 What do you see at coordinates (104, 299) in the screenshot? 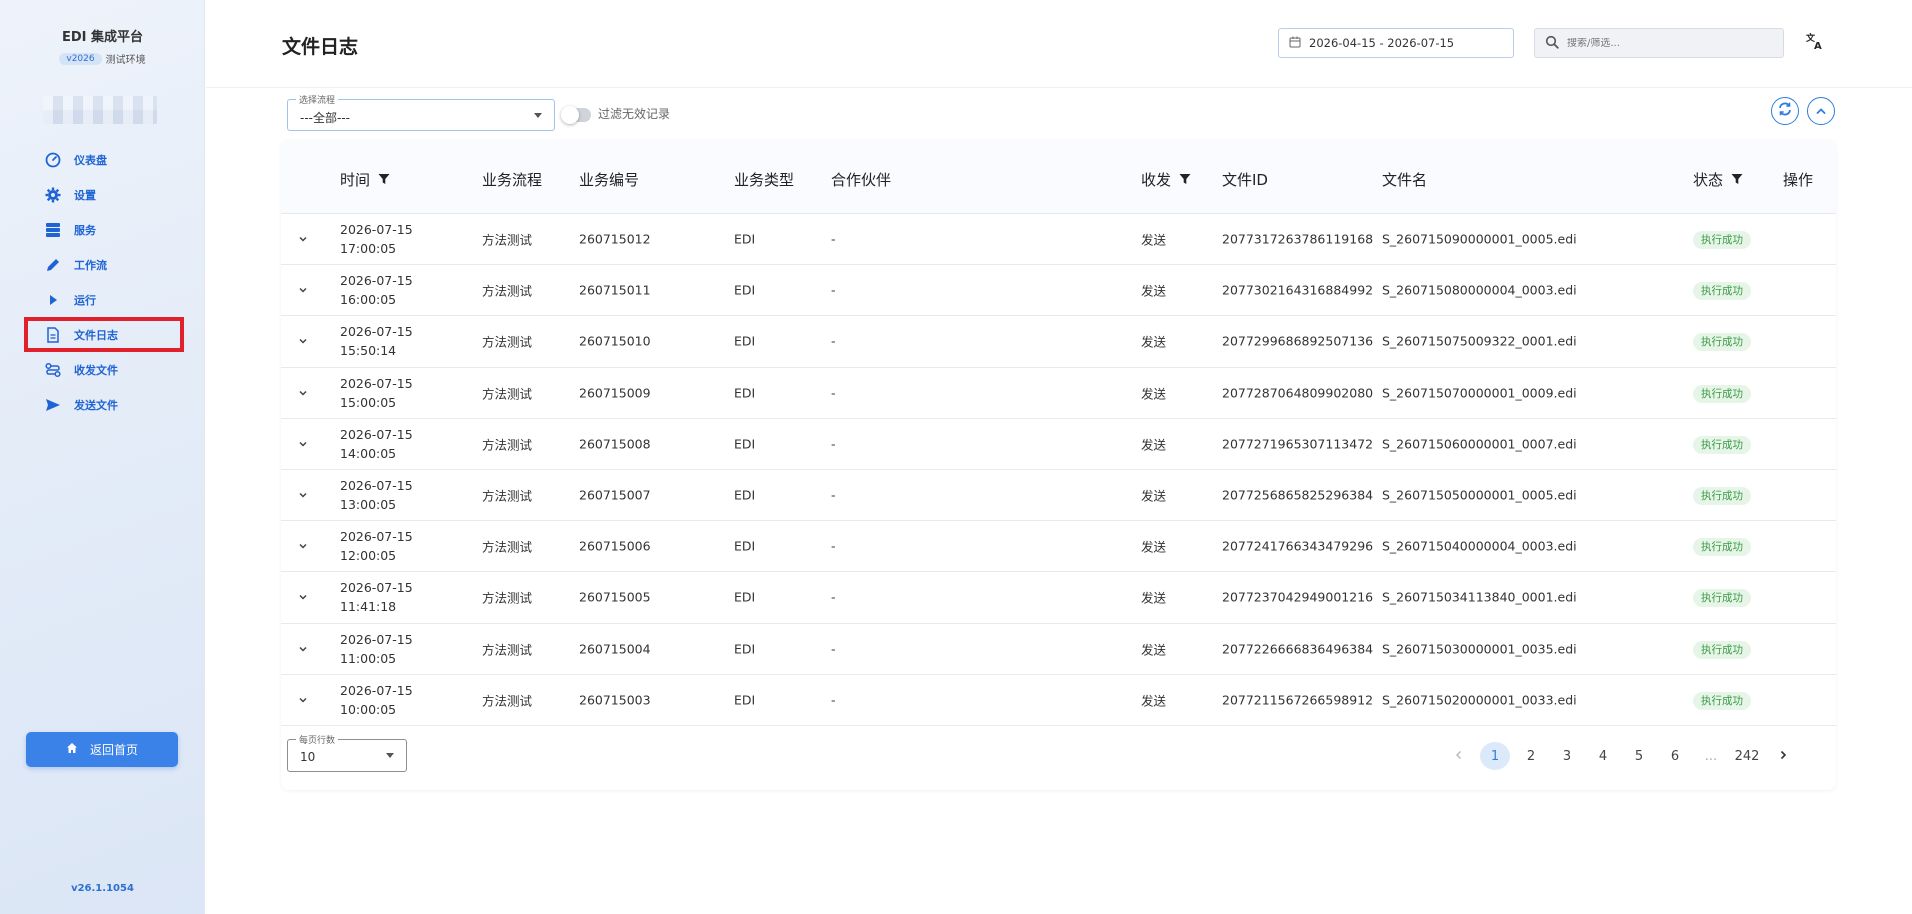
I see `sidebar-item-run: 运行` at bounding box center [104, 299].